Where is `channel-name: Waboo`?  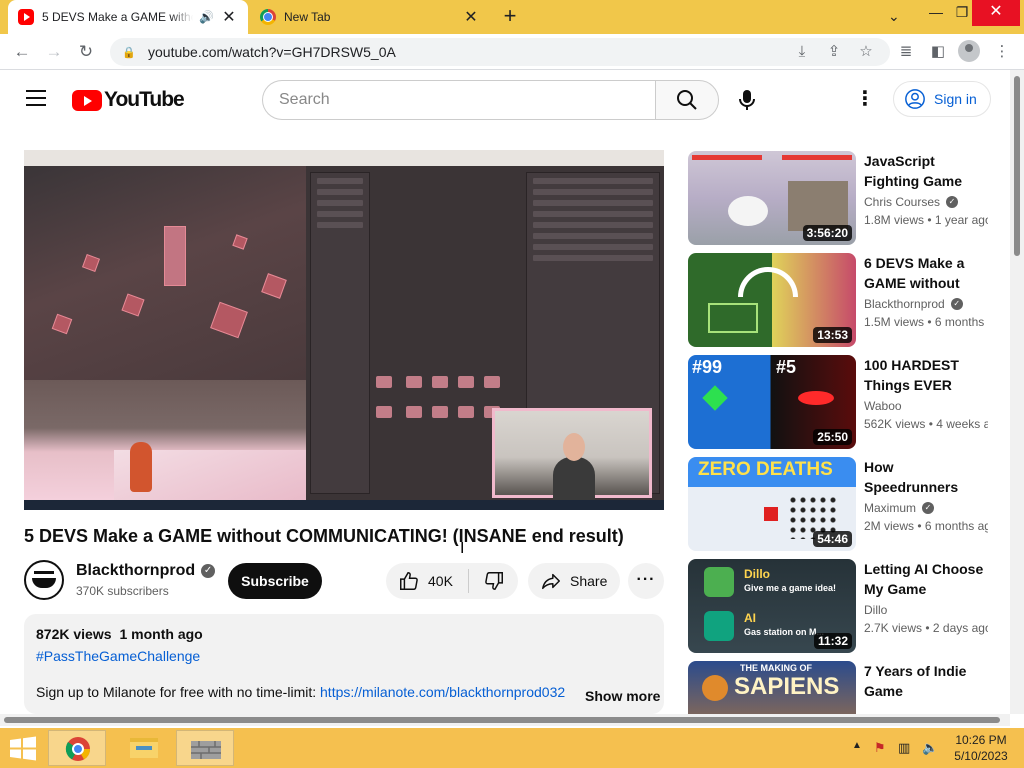
channel-name: Waboo is located at coordinates (883, 406).